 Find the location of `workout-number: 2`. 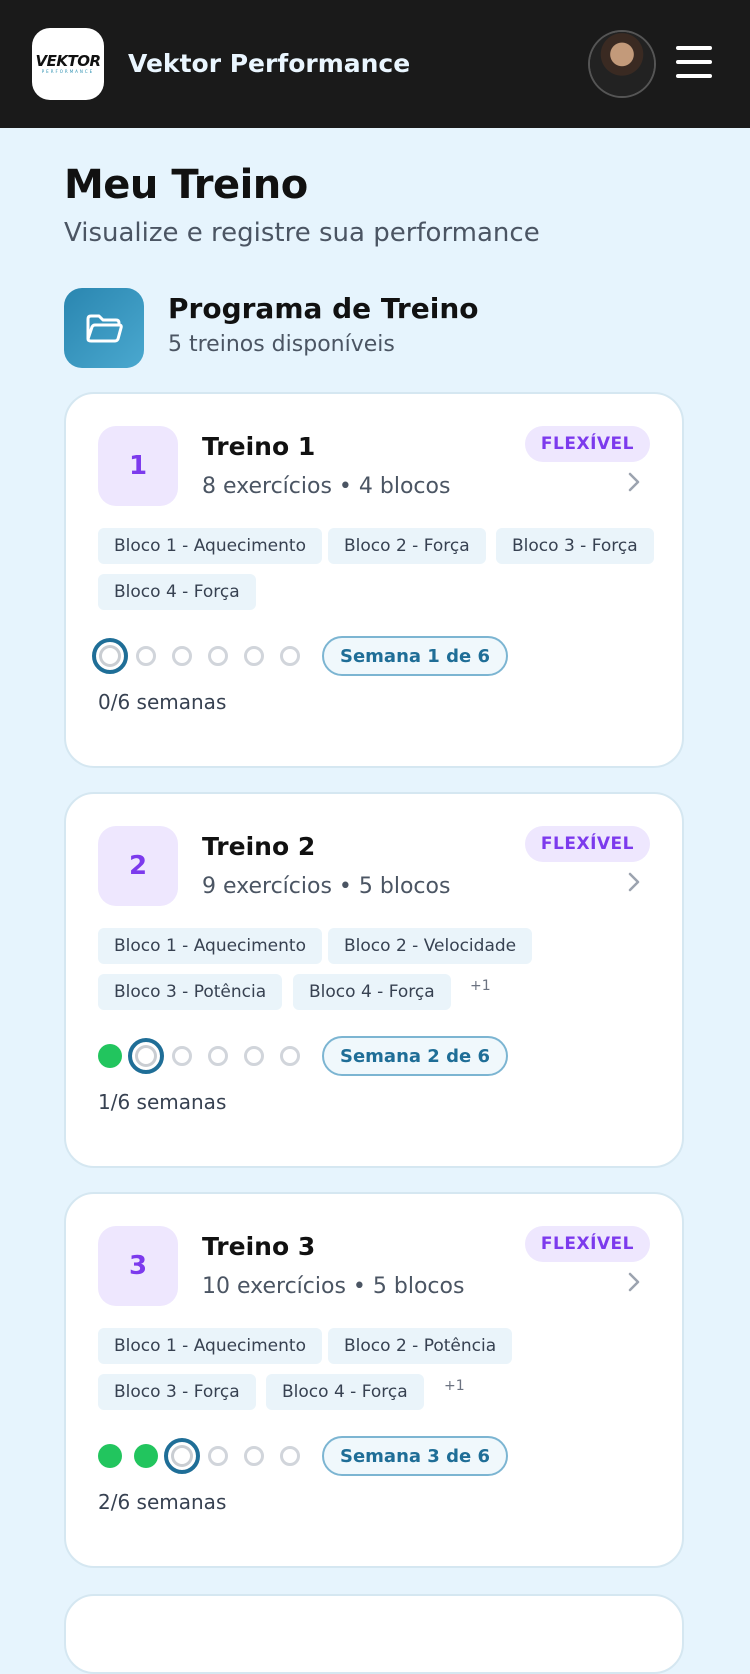

workout-number: 2 is located at coordinates (138, 866).